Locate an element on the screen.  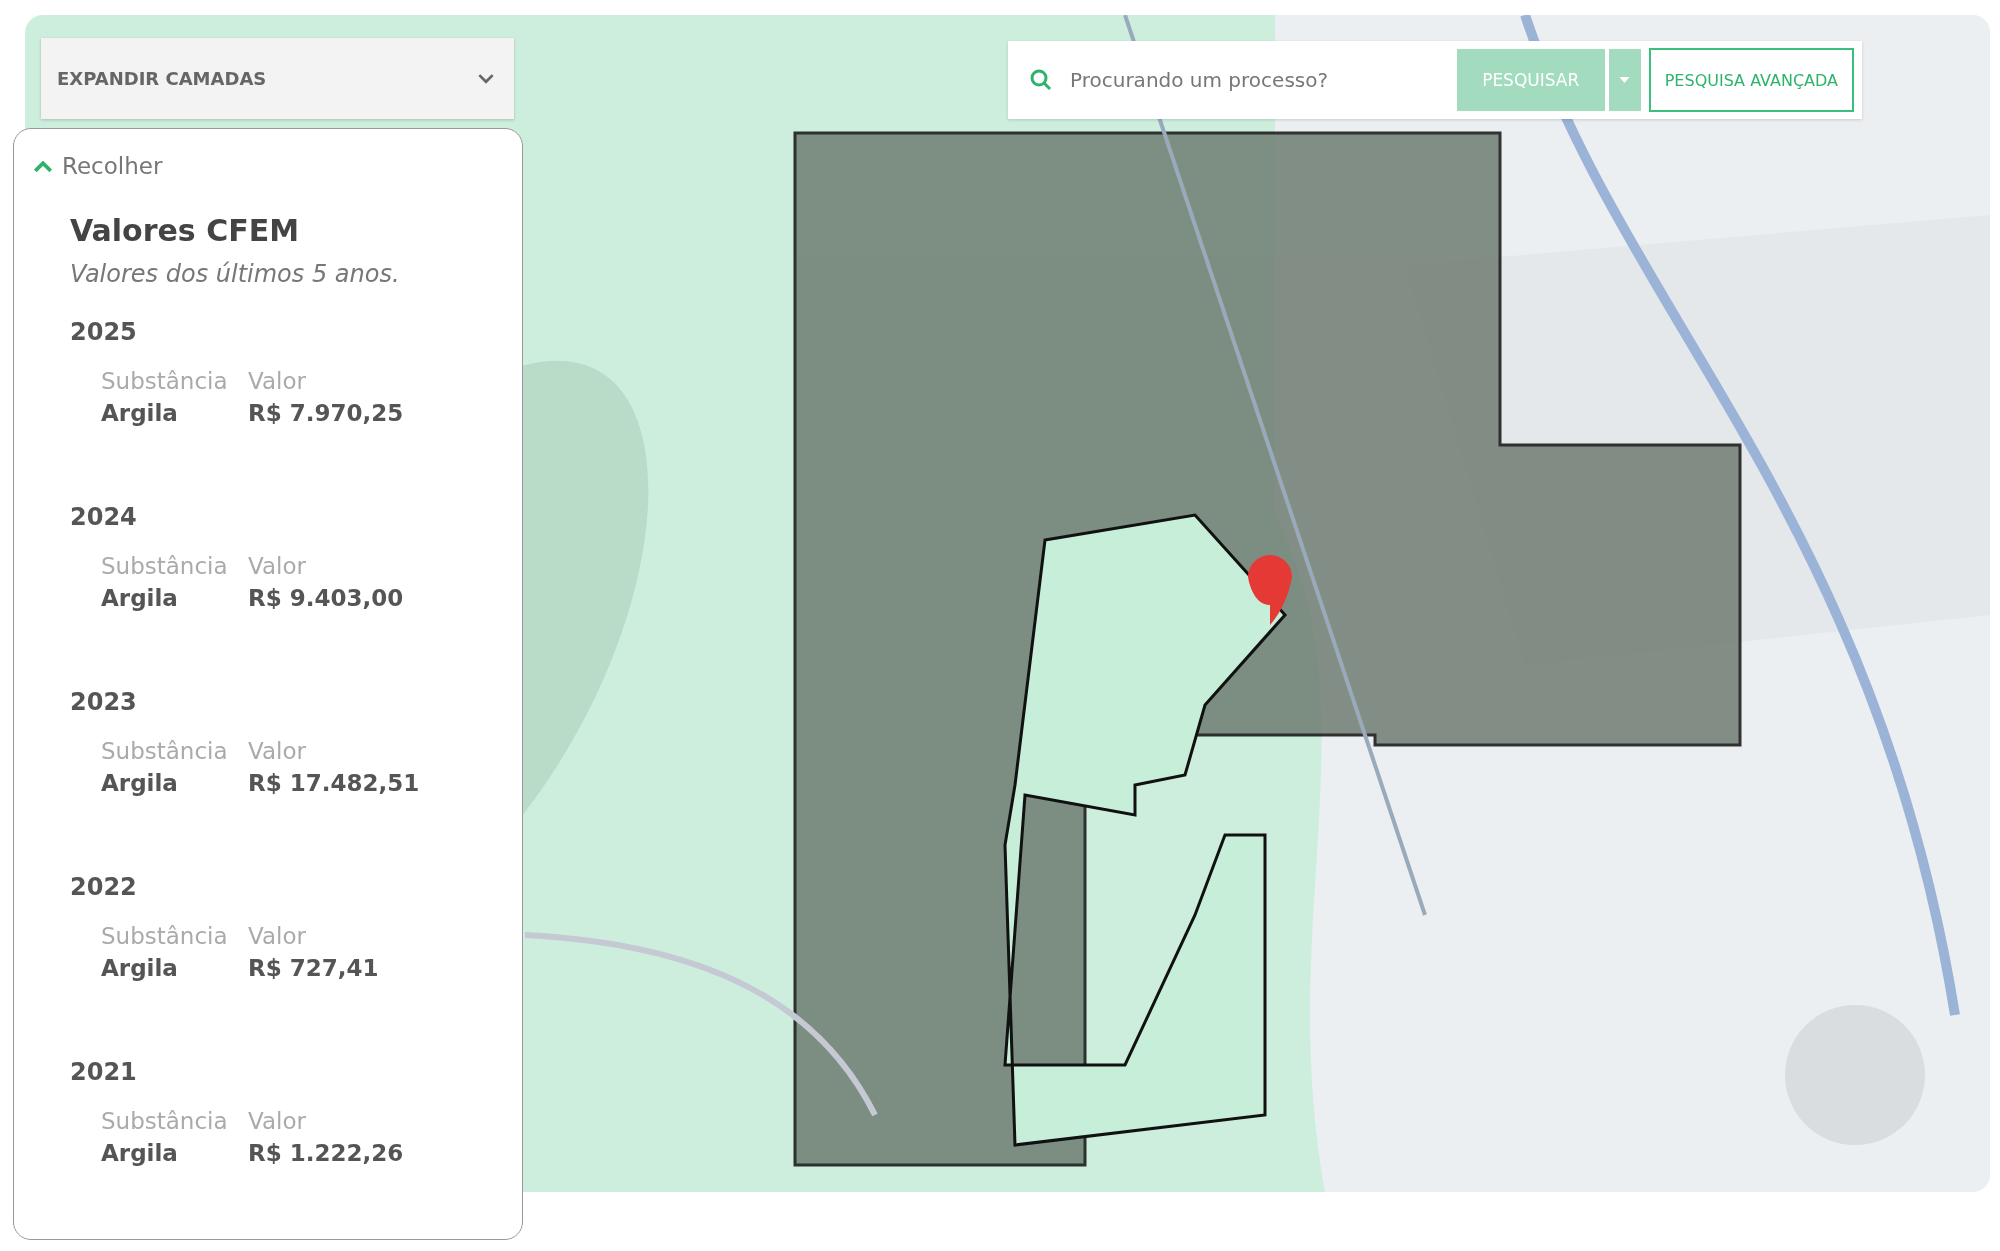
year-heading: 2025 is located at coordinates (104, 332).